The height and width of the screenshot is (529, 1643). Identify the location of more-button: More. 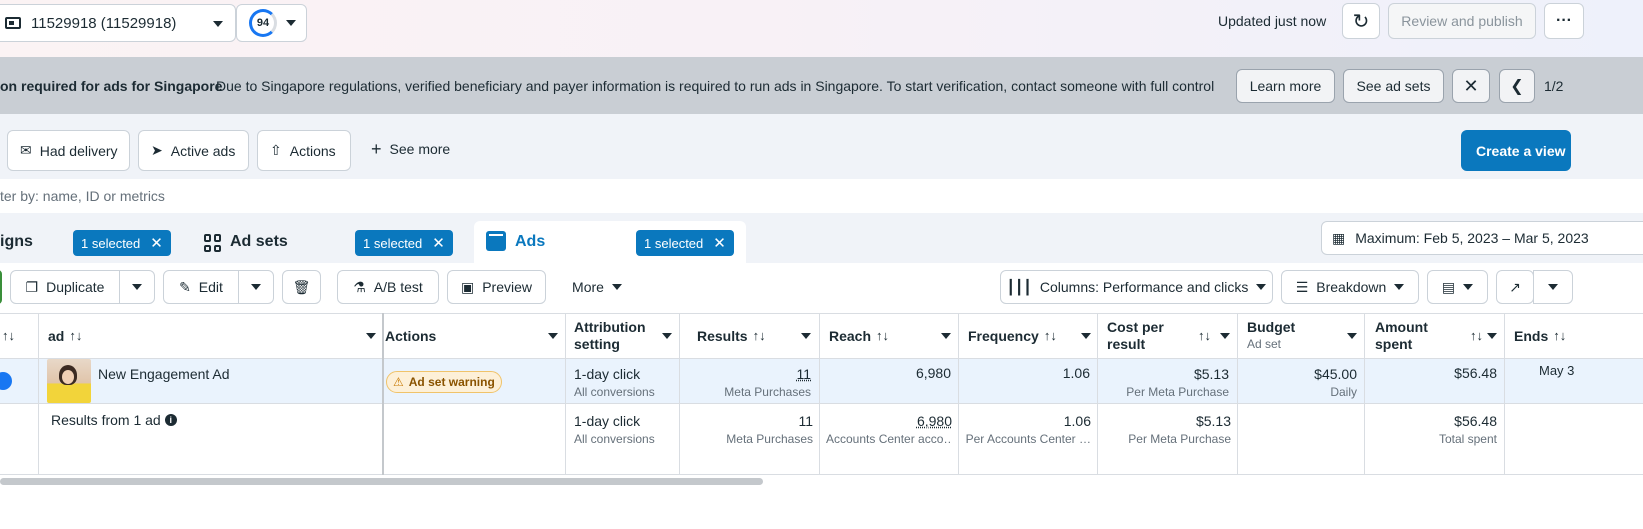
(597, 287).